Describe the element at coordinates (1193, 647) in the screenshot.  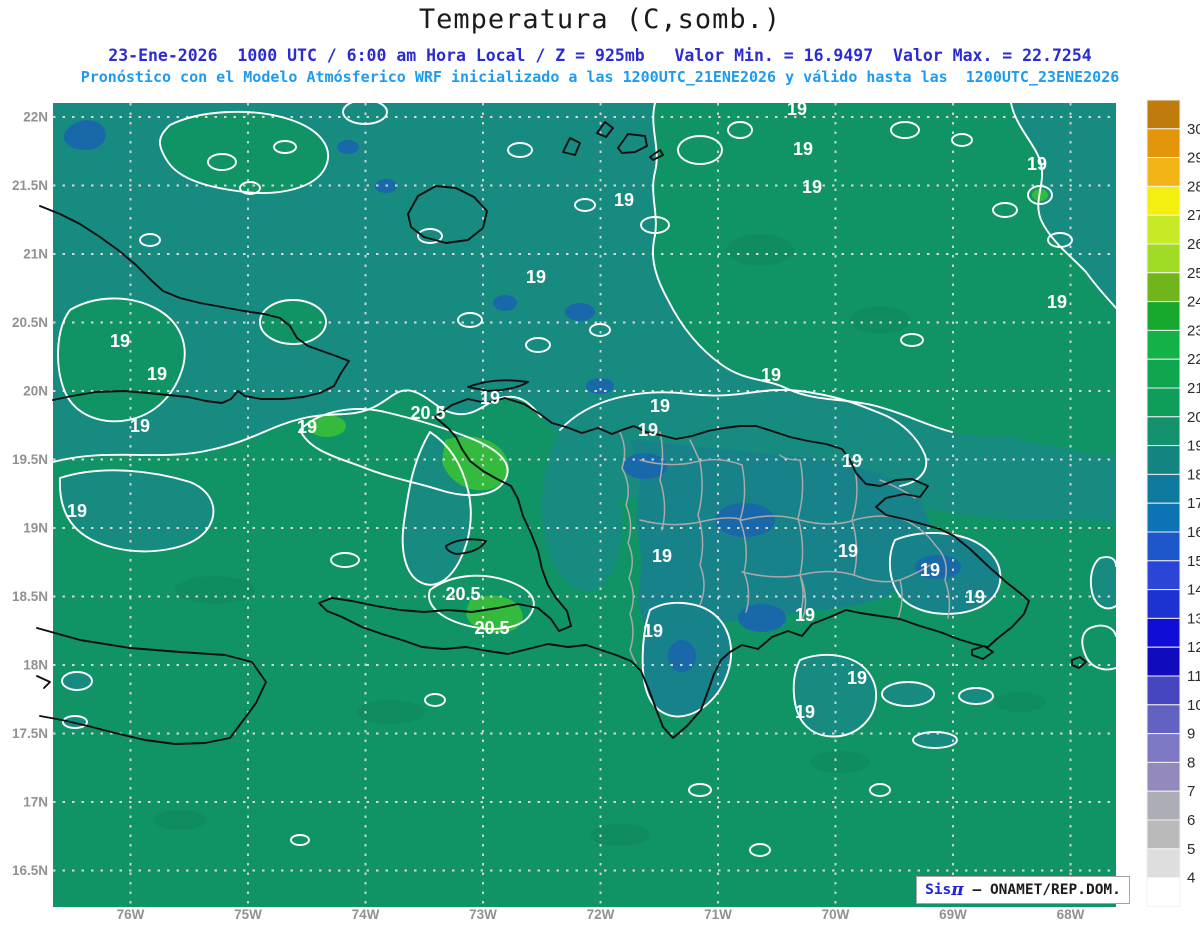
I see `colorbar-tick-label: 12` at that location.